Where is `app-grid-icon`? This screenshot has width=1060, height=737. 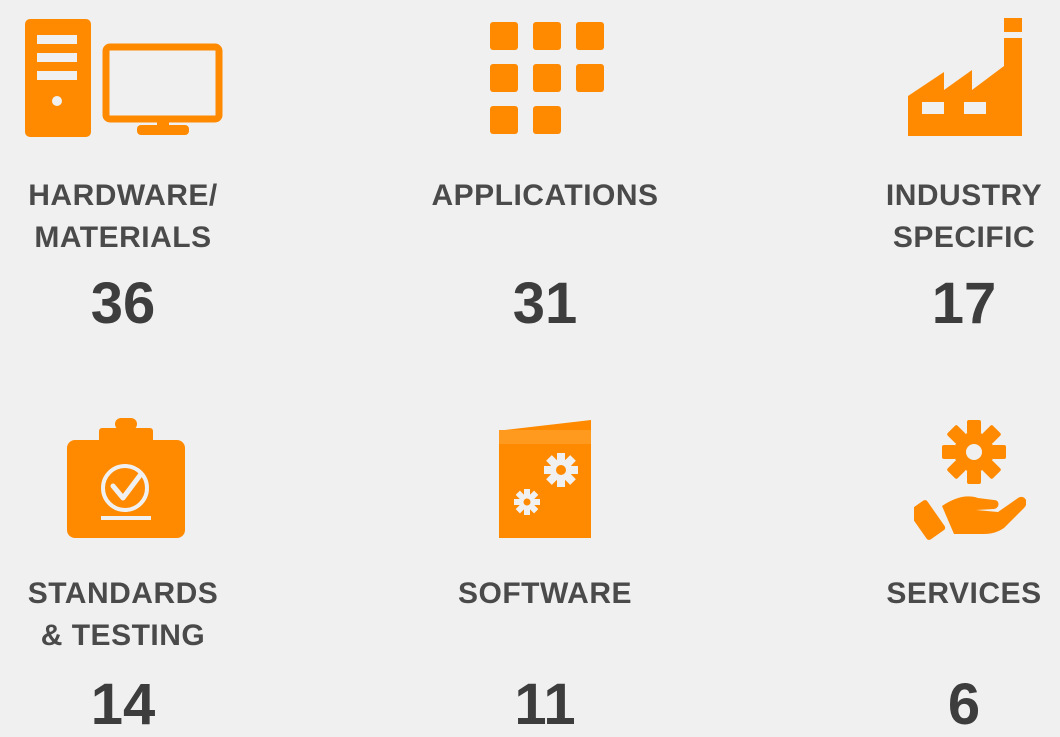 app-grid-icon is located at coordinates (547, 78).